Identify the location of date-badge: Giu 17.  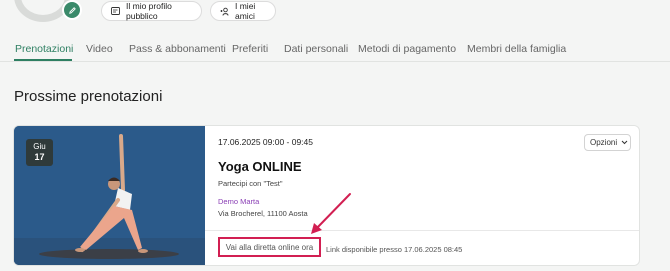
(39, 152).